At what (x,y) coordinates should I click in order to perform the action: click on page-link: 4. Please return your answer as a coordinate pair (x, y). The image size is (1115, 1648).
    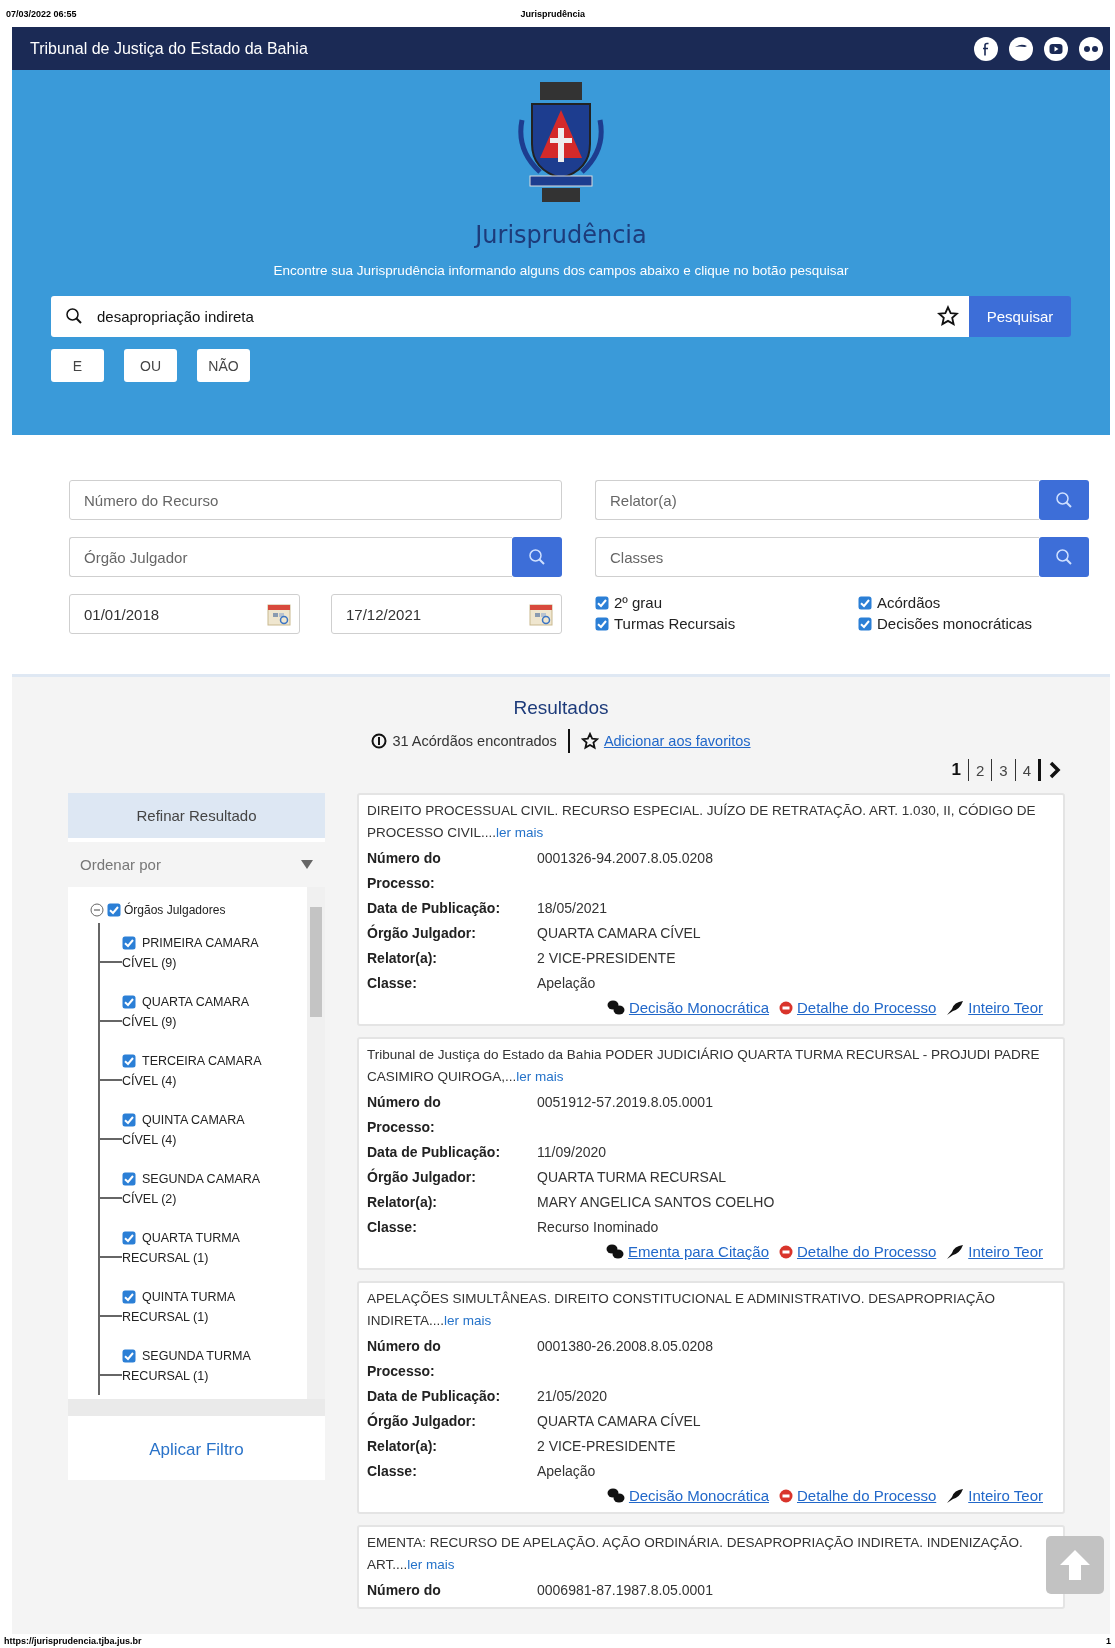
    Looking at the image, I should click on (1026, 770).